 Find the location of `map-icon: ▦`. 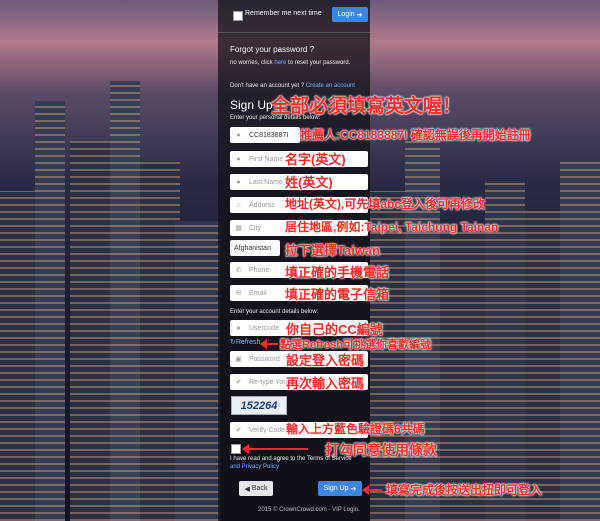

map-icon: ▦ is located at coordinates (238, 228).